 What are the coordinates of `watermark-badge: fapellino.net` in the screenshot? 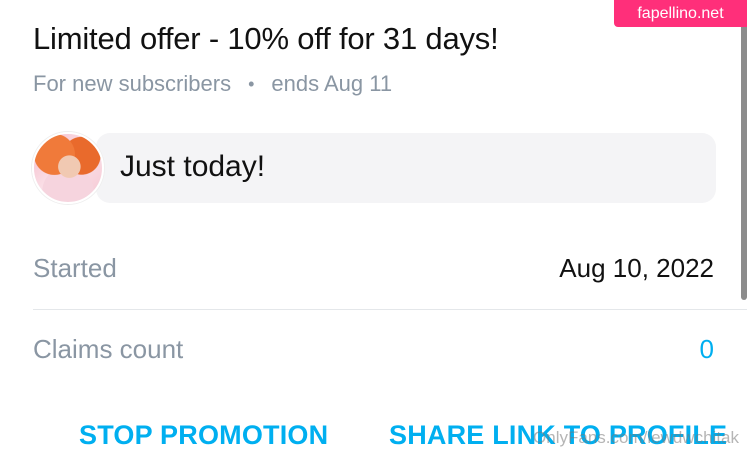 It's located at (680, 13).